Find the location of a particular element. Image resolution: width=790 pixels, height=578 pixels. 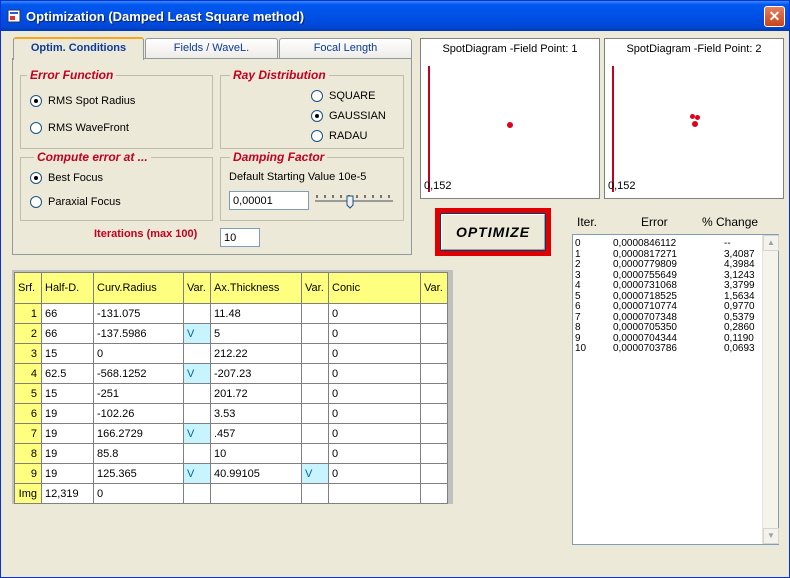

damping-slider is located at coordinates (354, 201).